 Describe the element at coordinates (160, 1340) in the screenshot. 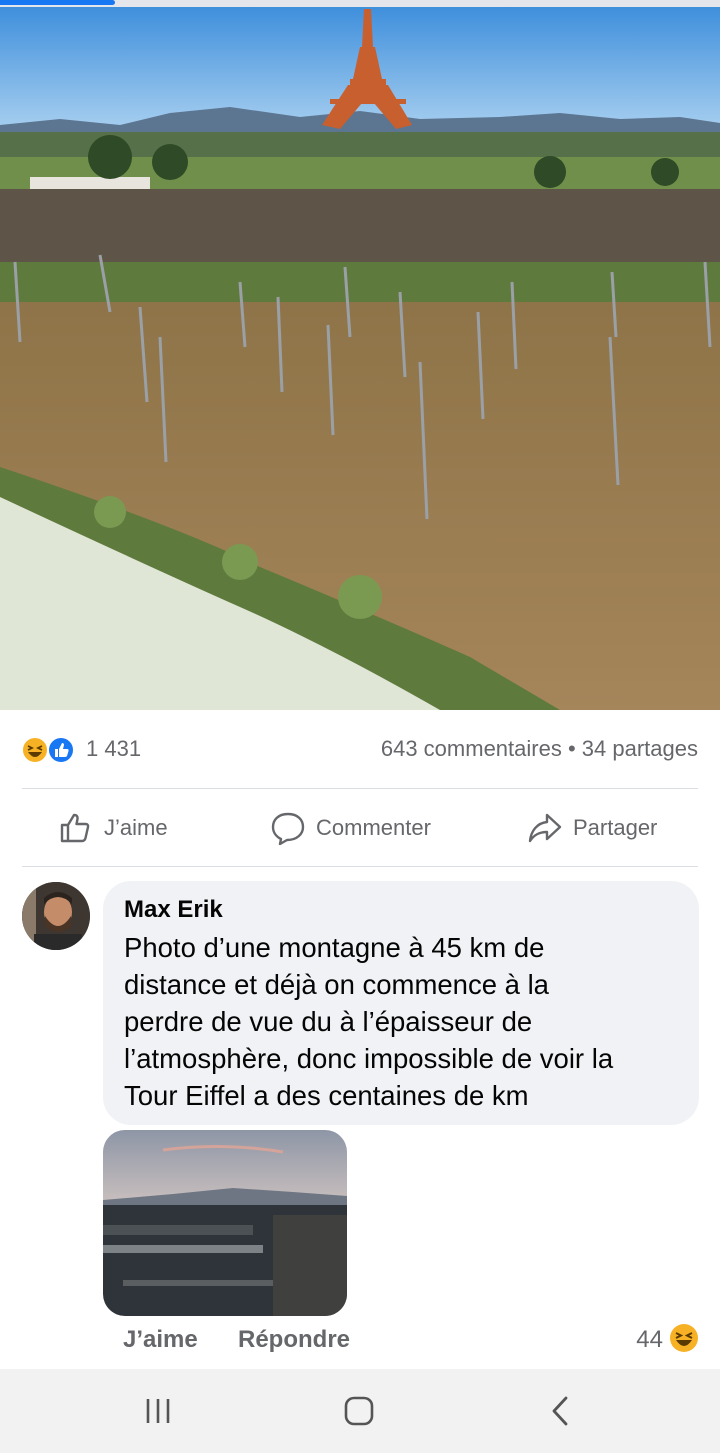

I see `comment-like-button: J’aime` at that location.